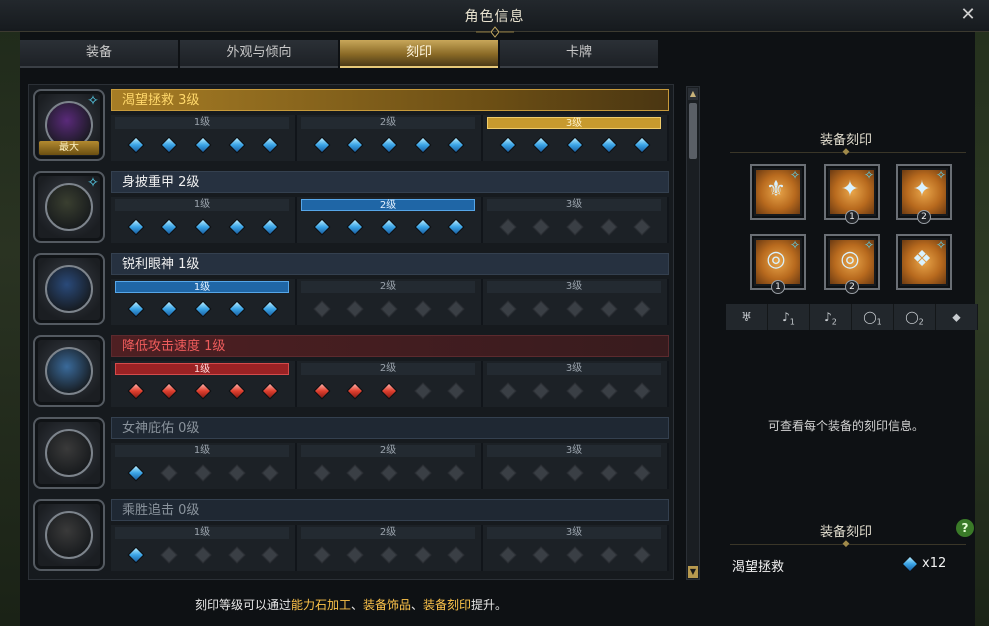  I want to click on necklace-filter-icon: ♅, so click(747, 317).